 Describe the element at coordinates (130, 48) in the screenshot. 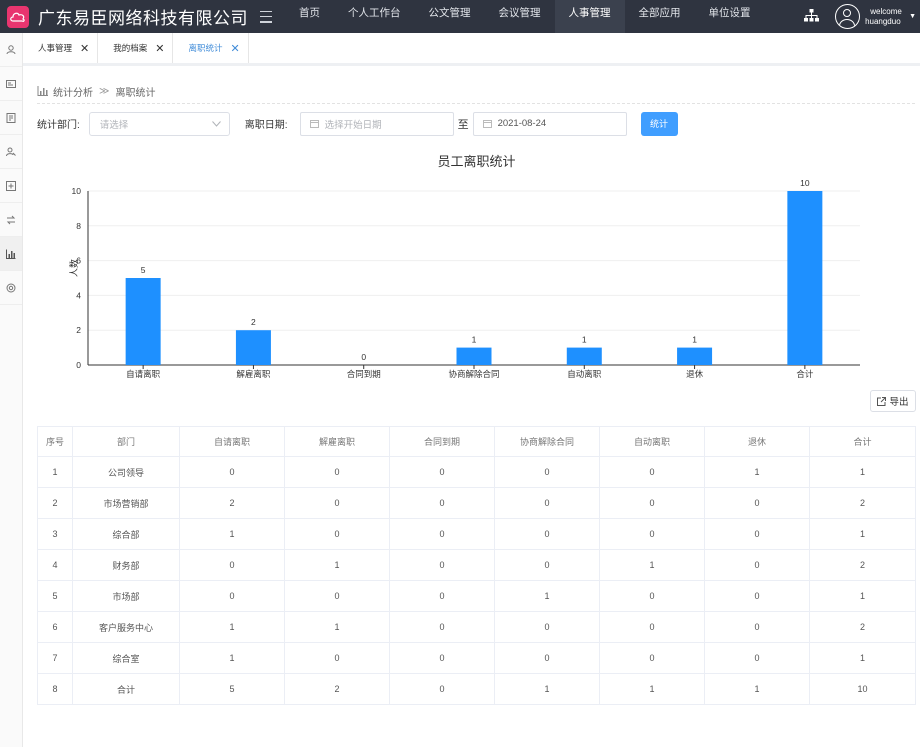

I see `tab-label: 我的档案` at that location.